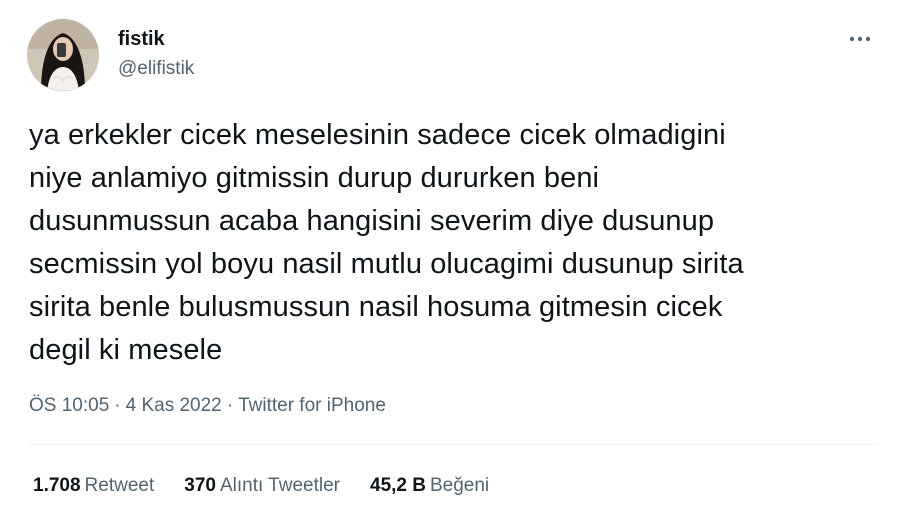 The image size is (899, 512). What do you see at coordinates (119, 485) in the screenshot?
I see `retweets-label: Retweet` at bounding box center [119, 485].